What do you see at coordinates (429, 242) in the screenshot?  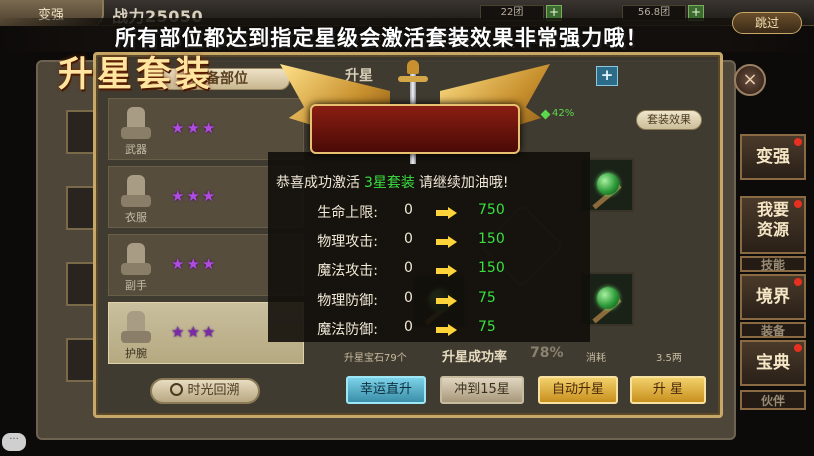 I see `stat-row-phys-atk: 物理攻击: 0 150` at bounding box center [429, 242].